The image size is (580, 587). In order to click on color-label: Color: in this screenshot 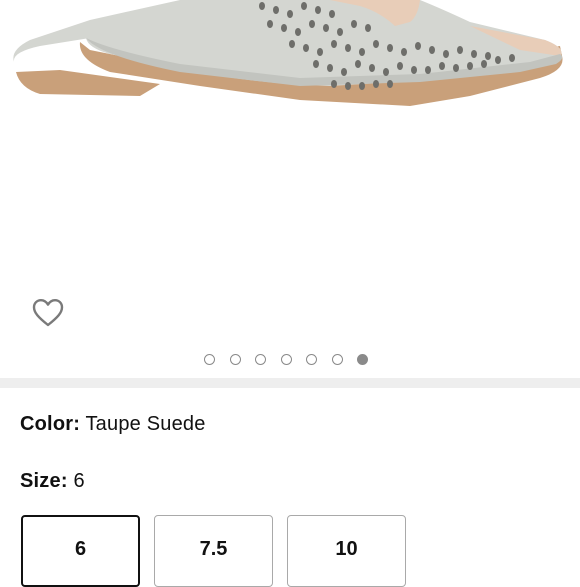, I will do `click(50, 424)`.